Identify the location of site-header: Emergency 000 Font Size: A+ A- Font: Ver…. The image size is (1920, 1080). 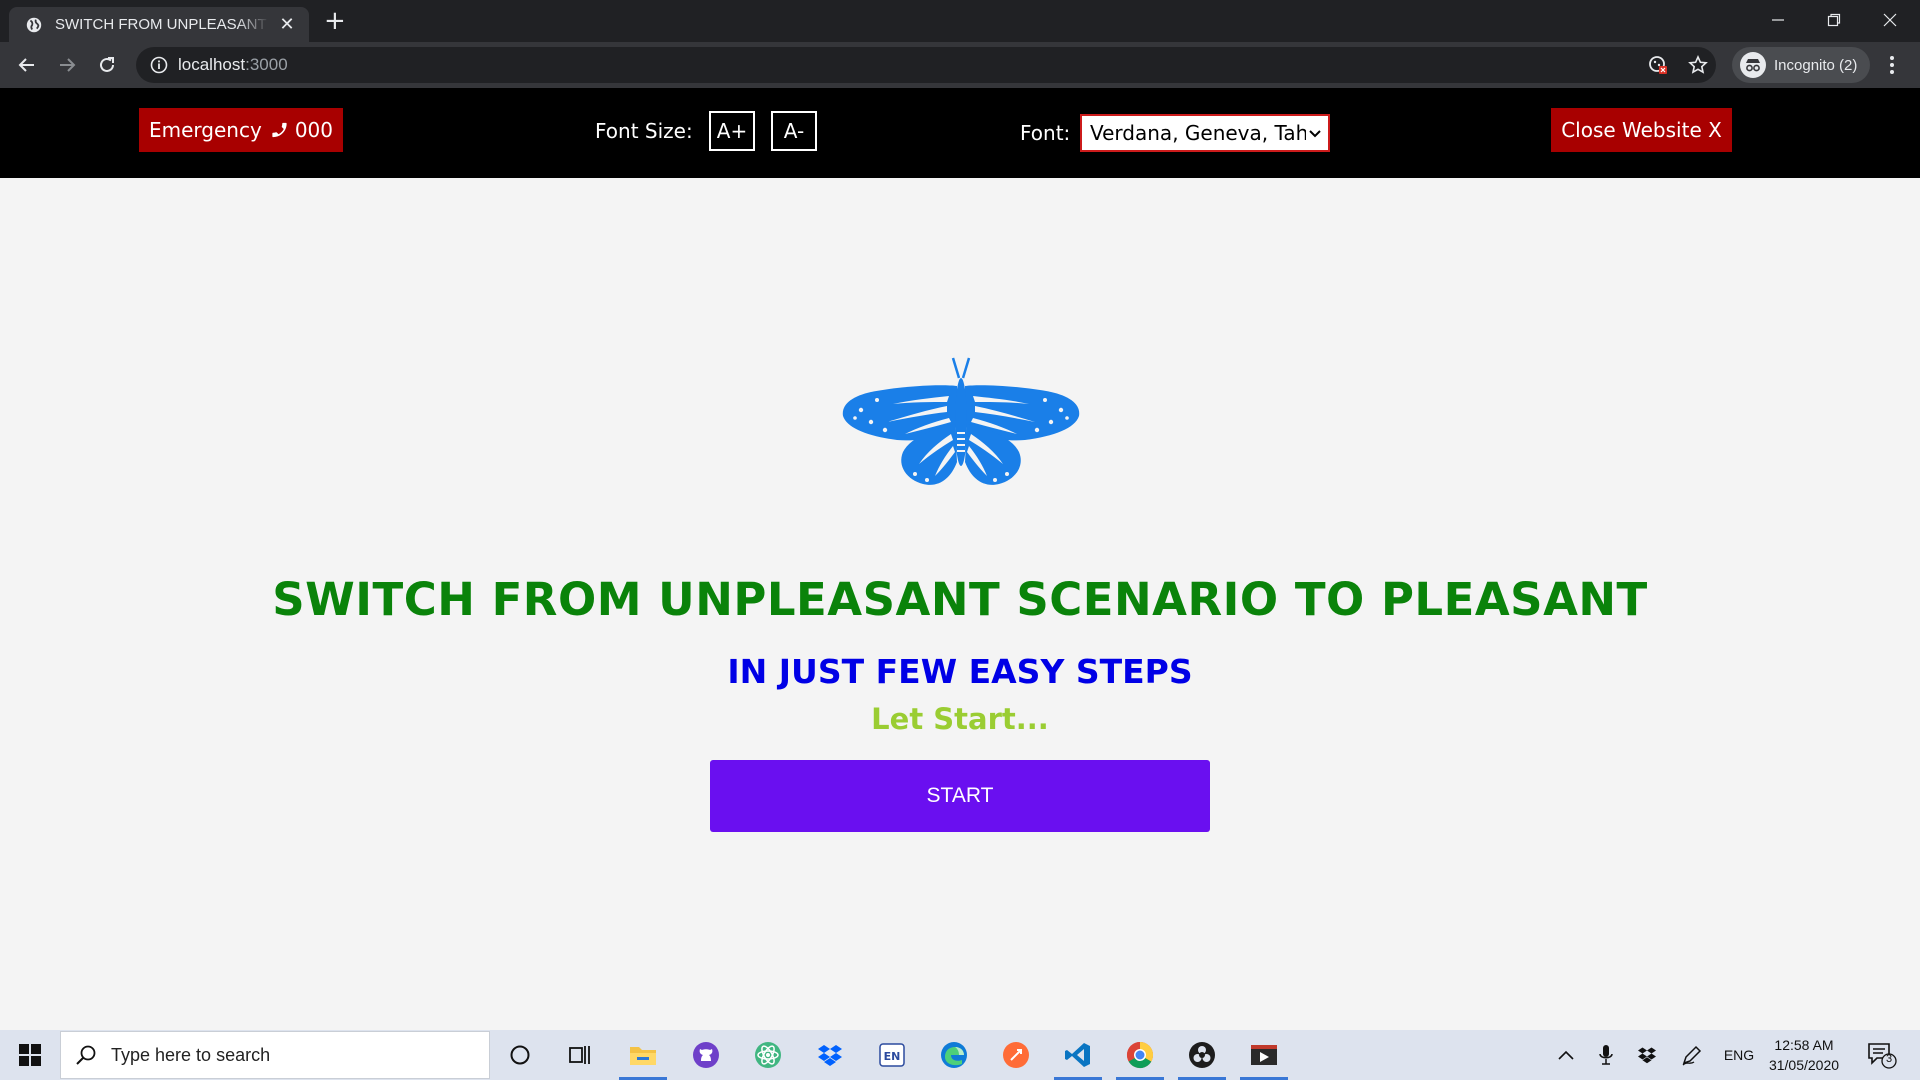
(960, 133).